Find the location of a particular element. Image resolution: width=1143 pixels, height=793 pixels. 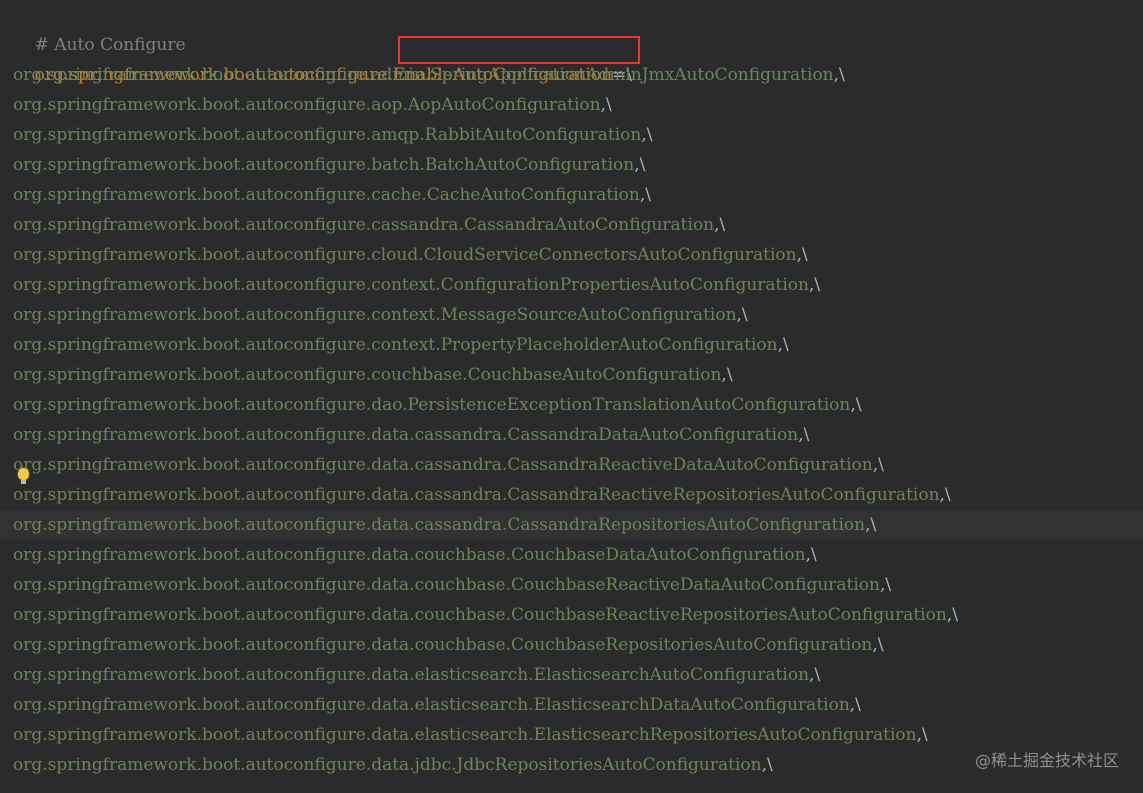

watermark: @稀土掘金技术社区 is located at coordinates (1046, 760).